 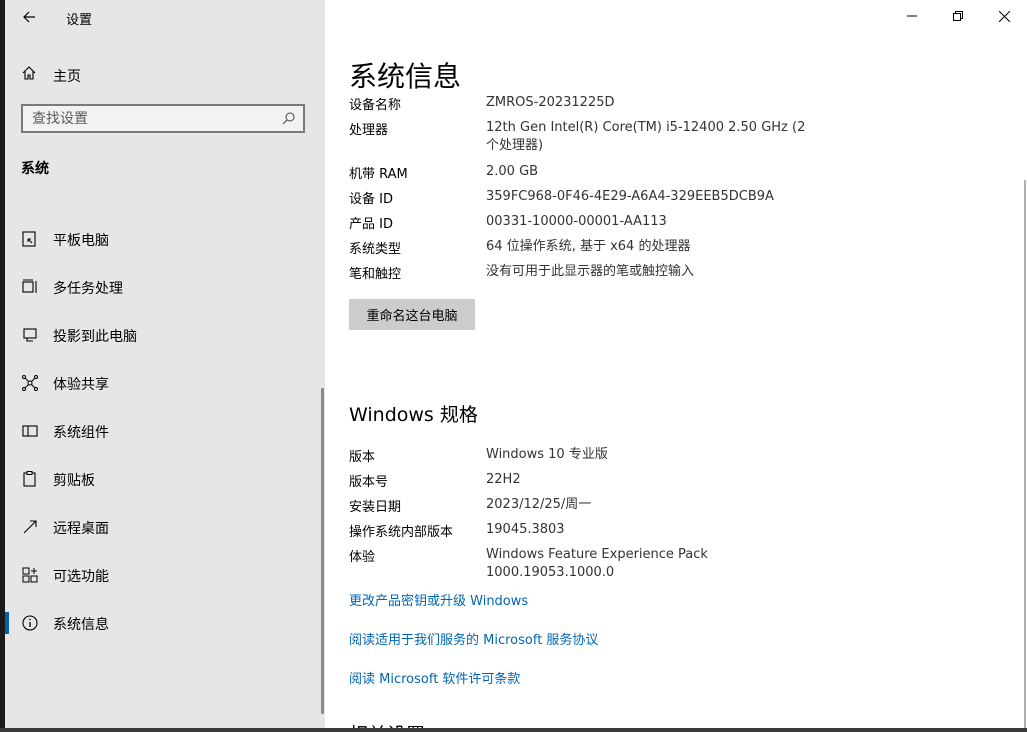 I want to click on window-controls, so click(x=958, y=16).